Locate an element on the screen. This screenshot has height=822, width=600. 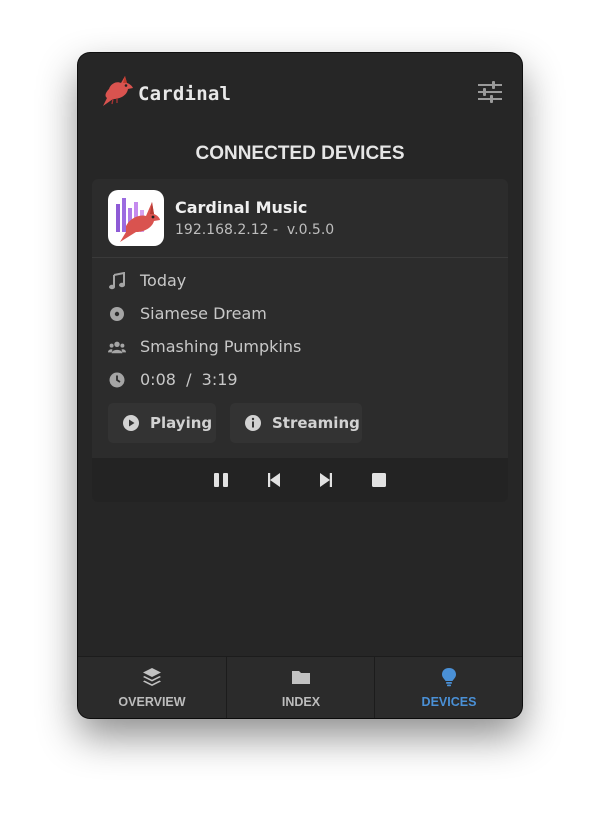
nav-label-devices: DEVICES is located at coordinates (449, 702).